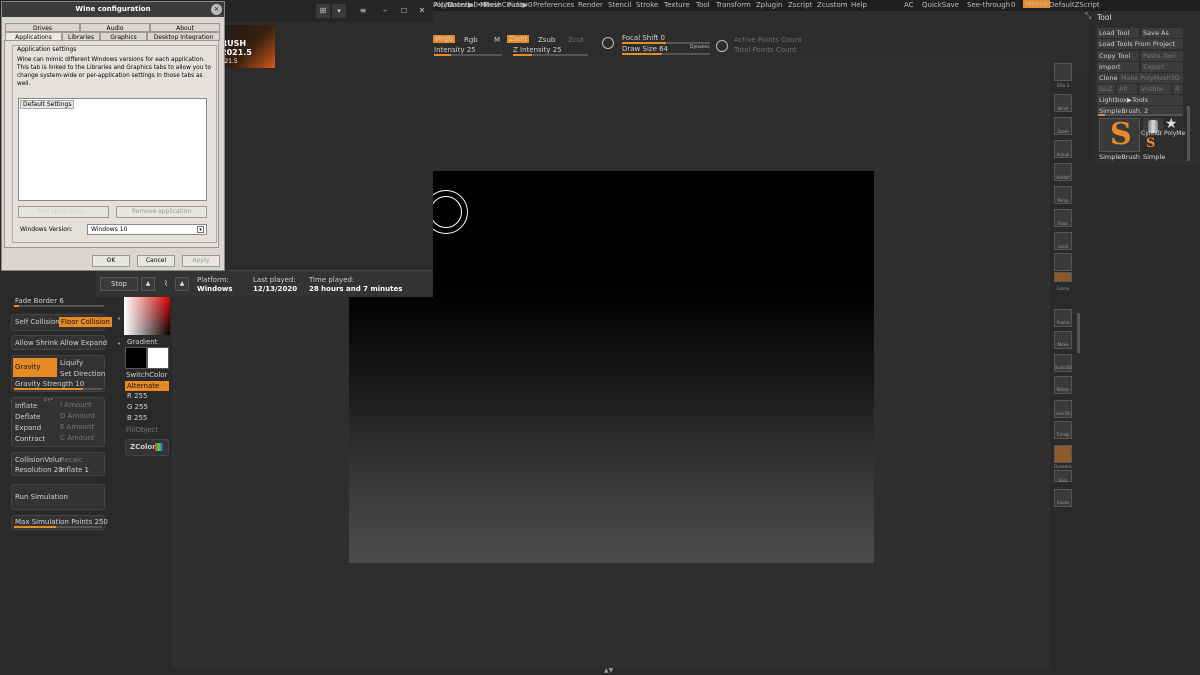  I want to click on goz-button: GoZ, so click(1106, 89).